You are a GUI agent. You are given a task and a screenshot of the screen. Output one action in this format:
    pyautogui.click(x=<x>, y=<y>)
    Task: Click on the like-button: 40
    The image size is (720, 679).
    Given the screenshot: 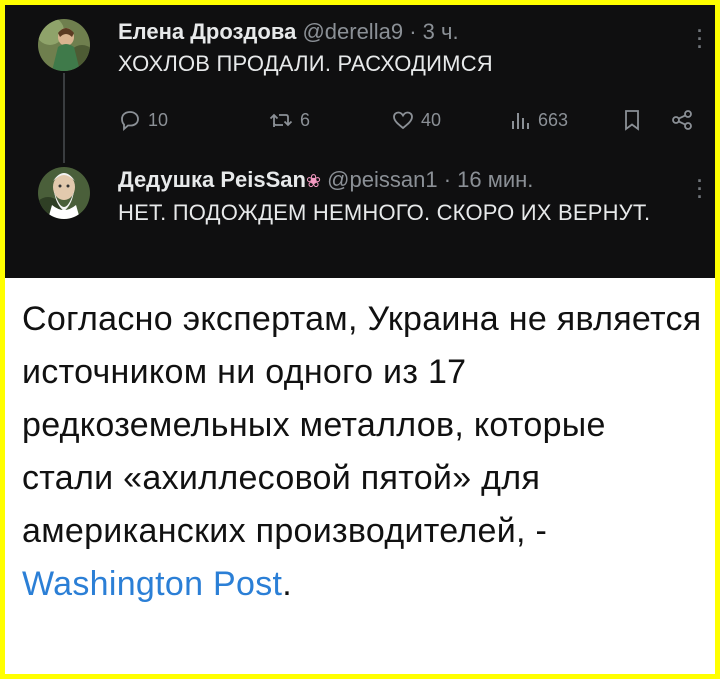 What is the action you would take?
    pyautogui.click(x=416, y=120)
    